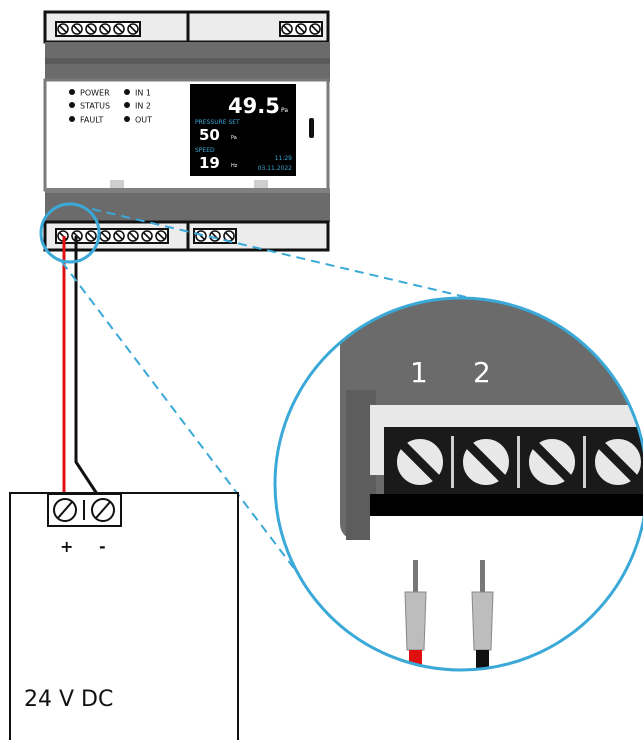 This screenshot has width=643, height=740. Describe the element at coordinates (275, 168) in the screenshot. I see `display-date: 03.11.2022` at that location.